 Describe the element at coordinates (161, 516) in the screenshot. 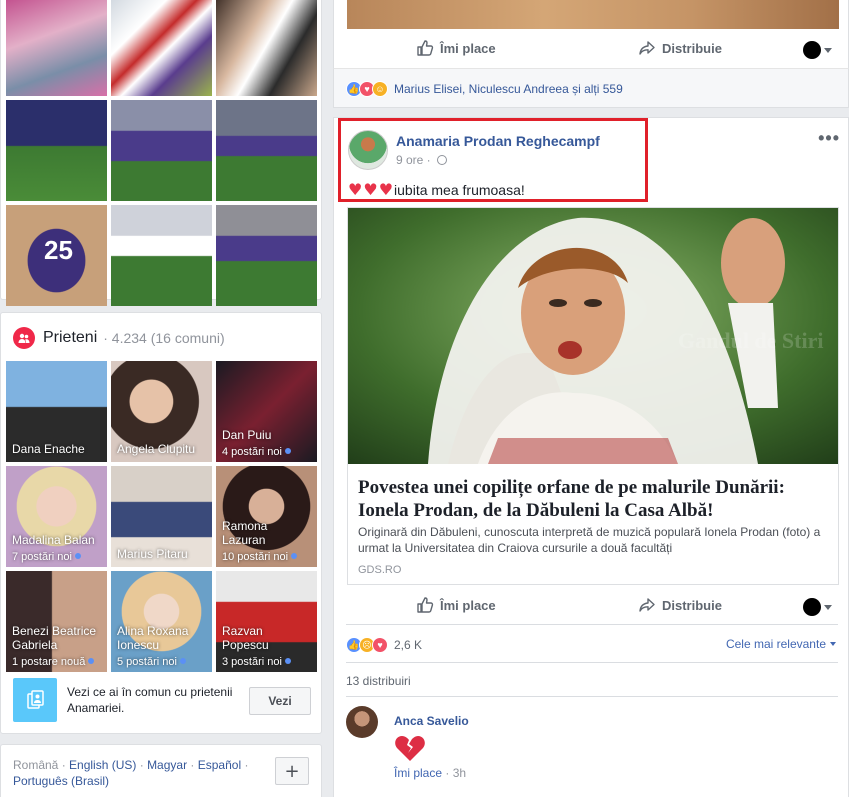

I see `friend-tile: Marius Pitaru` at that location.